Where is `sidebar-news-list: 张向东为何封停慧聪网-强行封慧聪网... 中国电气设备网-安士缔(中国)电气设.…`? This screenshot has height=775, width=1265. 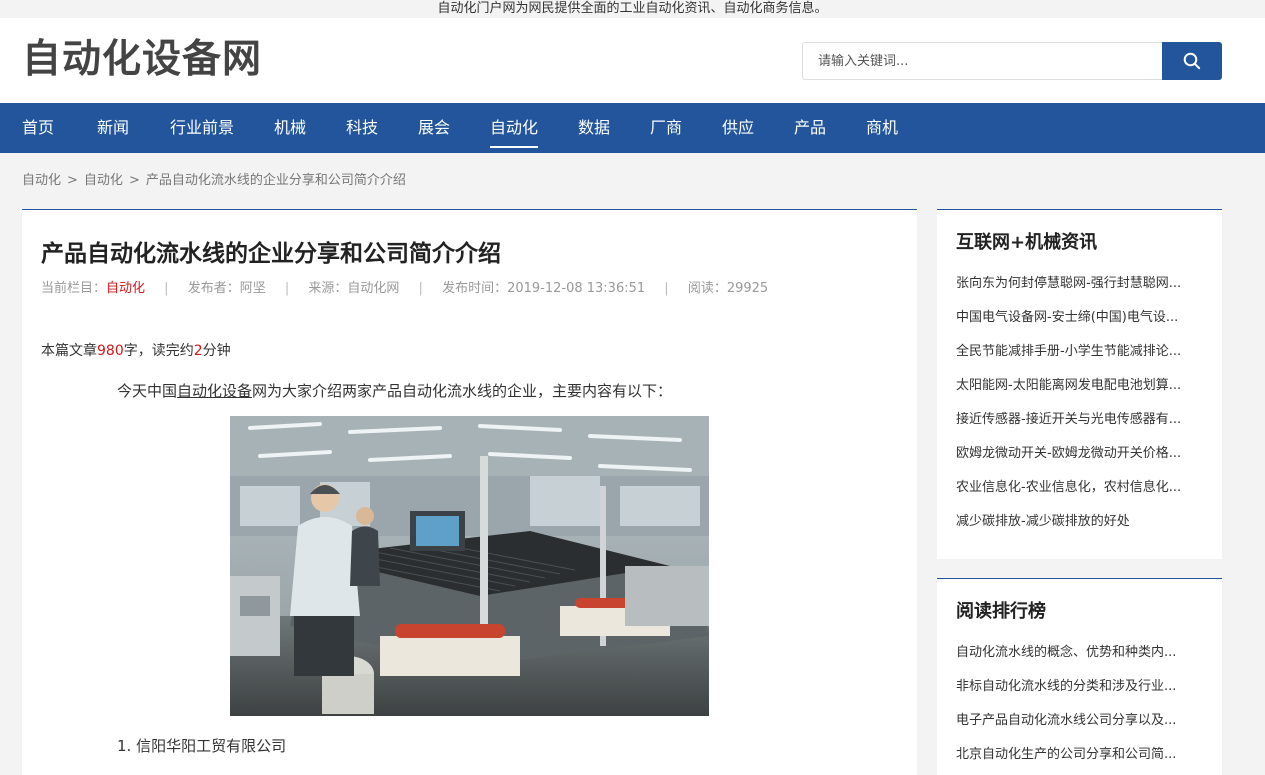 sidebar-news-list: 张向东为何封停慧聪网-强行封慧聪网... 中国电气设备网-安士缔(中国)电气设.… is located at coordinates (1081, 410).